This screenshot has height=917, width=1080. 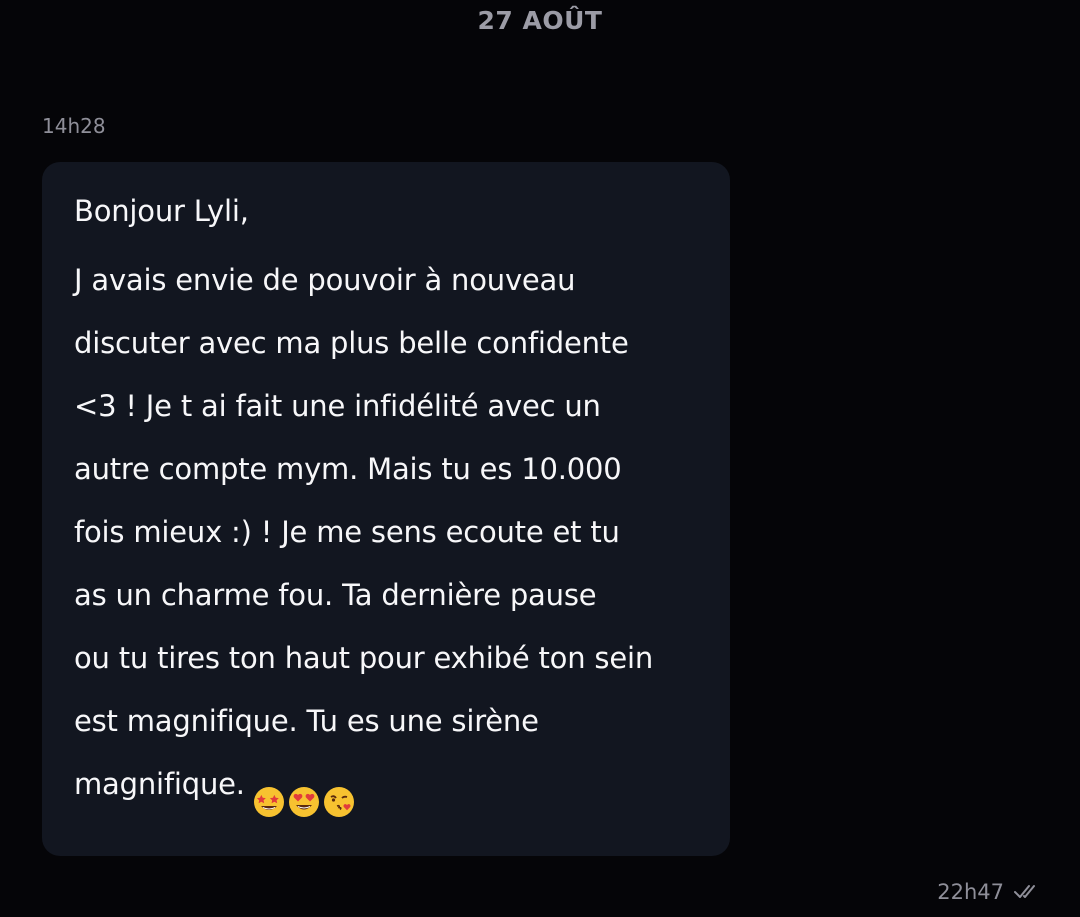 I want to click on outgoing-message-meta: 22h47, so click(x=989, y=892).